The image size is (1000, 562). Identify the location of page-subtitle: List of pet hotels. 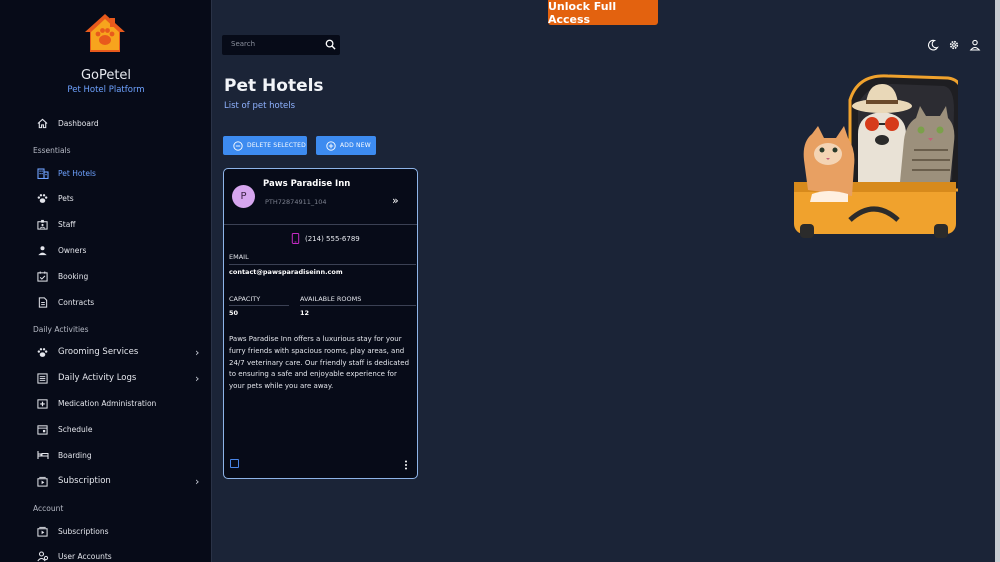
(260, 106).